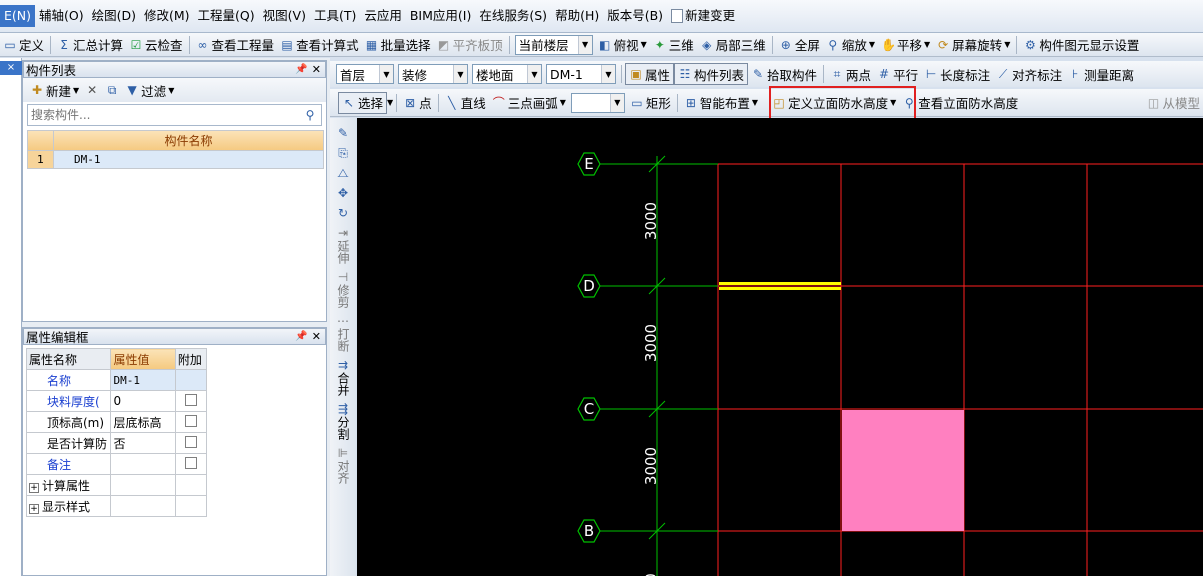 This screenshot has width=1203, height=576. I want to click on view-wp-height-button: ⚲ 查看立面防水高度, so click(960, 103).